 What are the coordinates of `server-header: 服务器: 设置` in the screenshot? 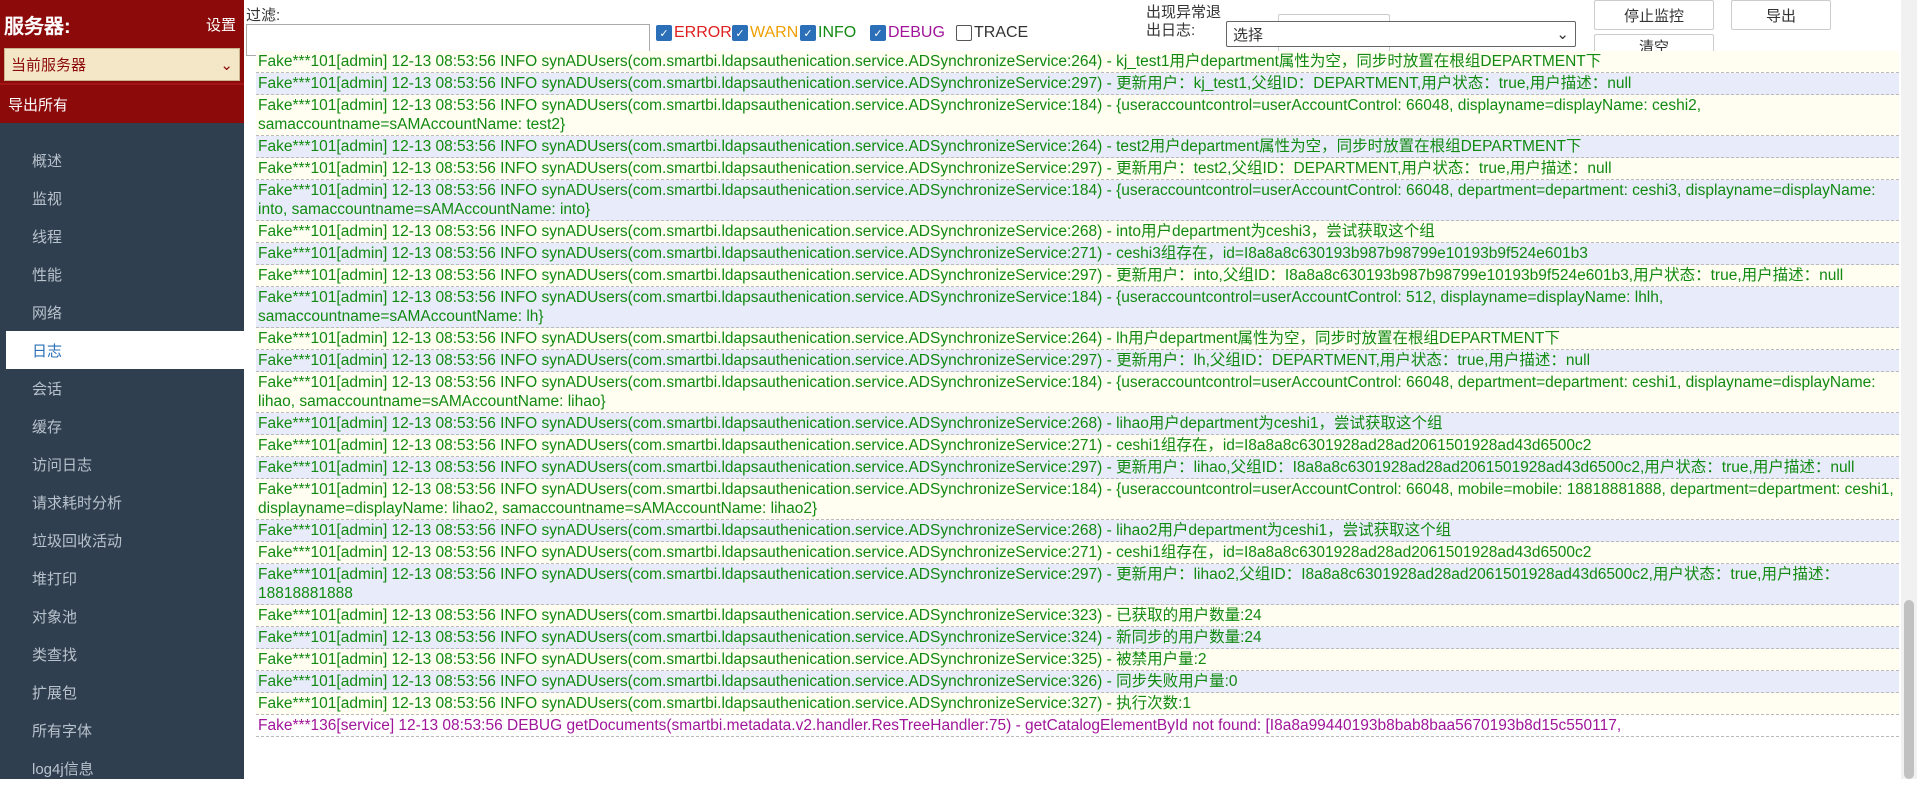 It's located at (122, 24).